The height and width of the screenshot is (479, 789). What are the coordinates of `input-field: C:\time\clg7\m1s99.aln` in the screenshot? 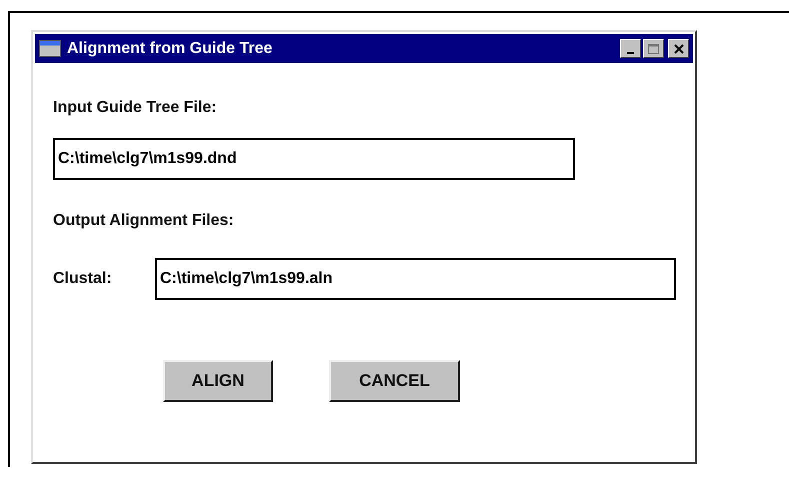 It's located at (415, 279).